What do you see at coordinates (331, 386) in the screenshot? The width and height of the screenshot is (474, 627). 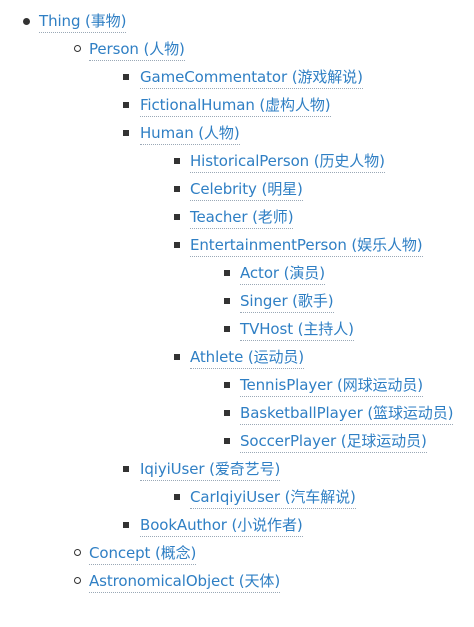 I see `link-tennis-player: TennisPlayer (网球运动员)` at bounding box center [331, 386].